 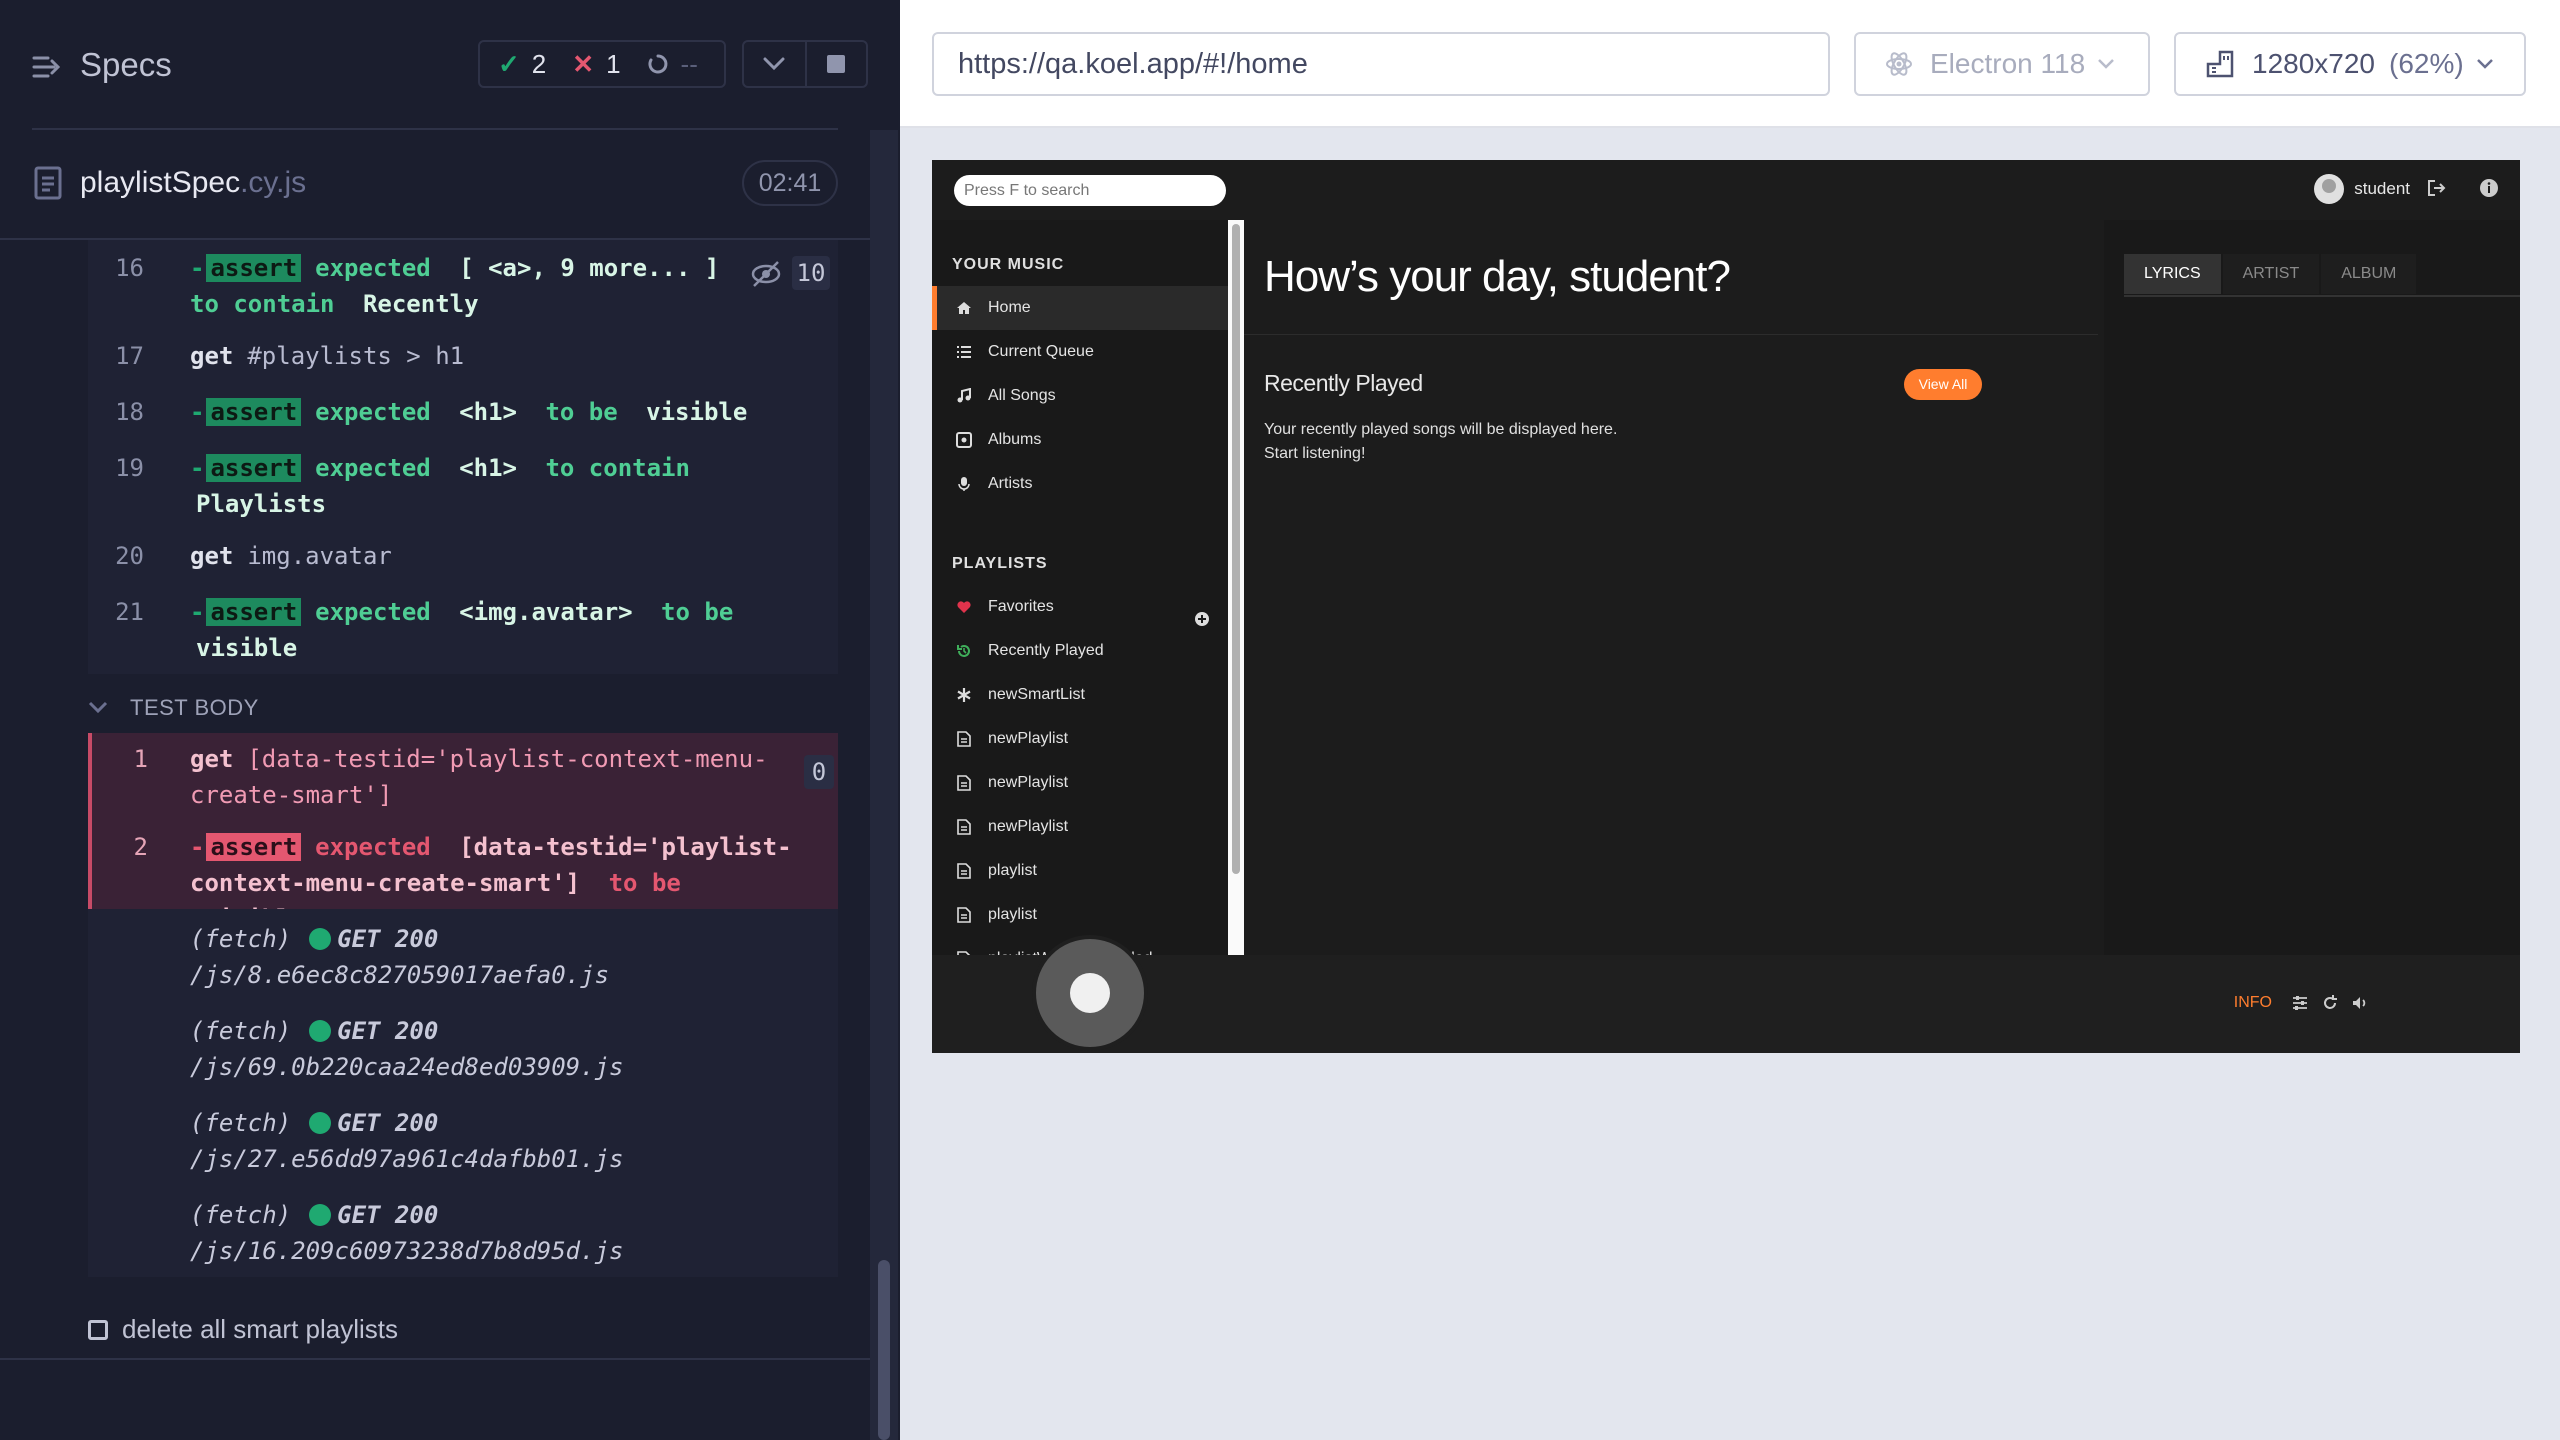 What do you see at coordinates (48, 183) in the screenshot?
I see `document-icon` at bounding box center [48, 183].